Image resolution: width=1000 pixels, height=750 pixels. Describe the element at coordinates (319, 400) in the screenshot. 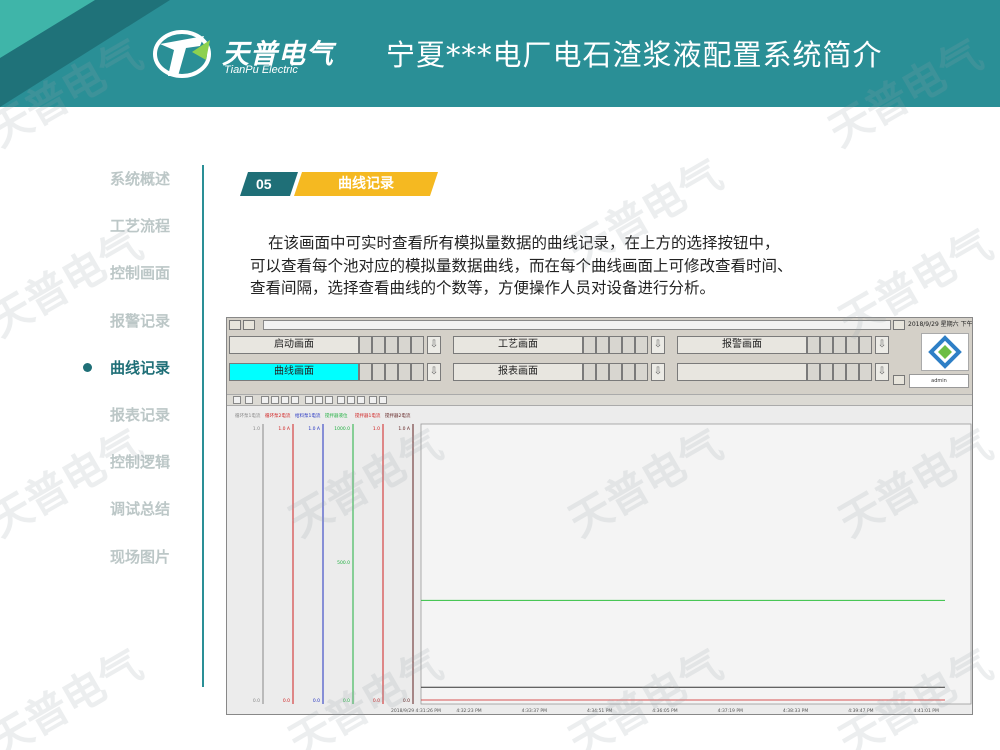

I see `zoom-icon` at that location.